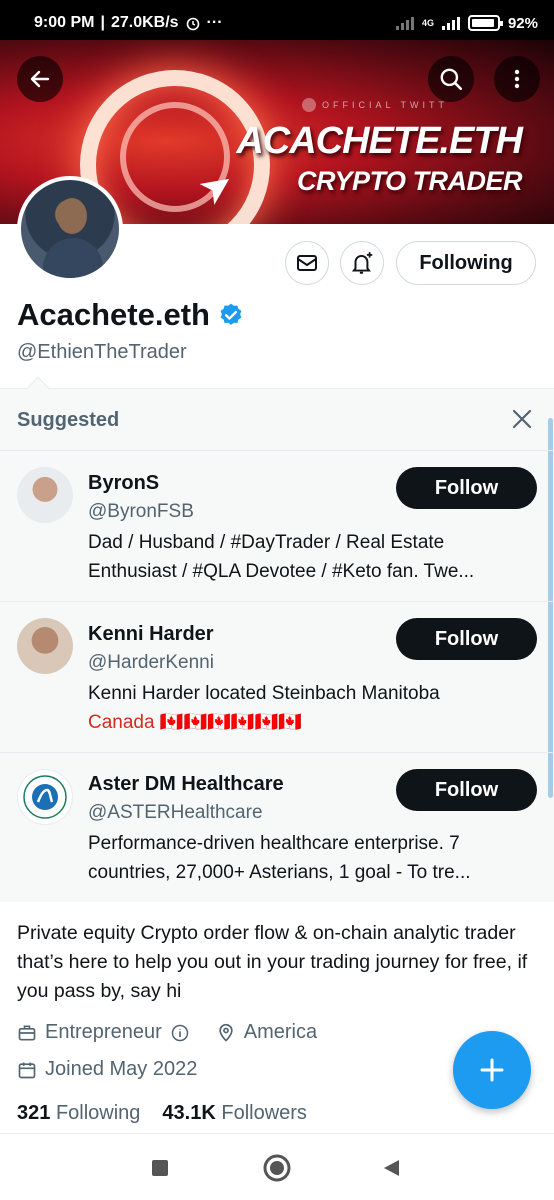 Image resolution: width=554 pixels, height=1200 pixels. I want to click on back-button, so click(40, 79).